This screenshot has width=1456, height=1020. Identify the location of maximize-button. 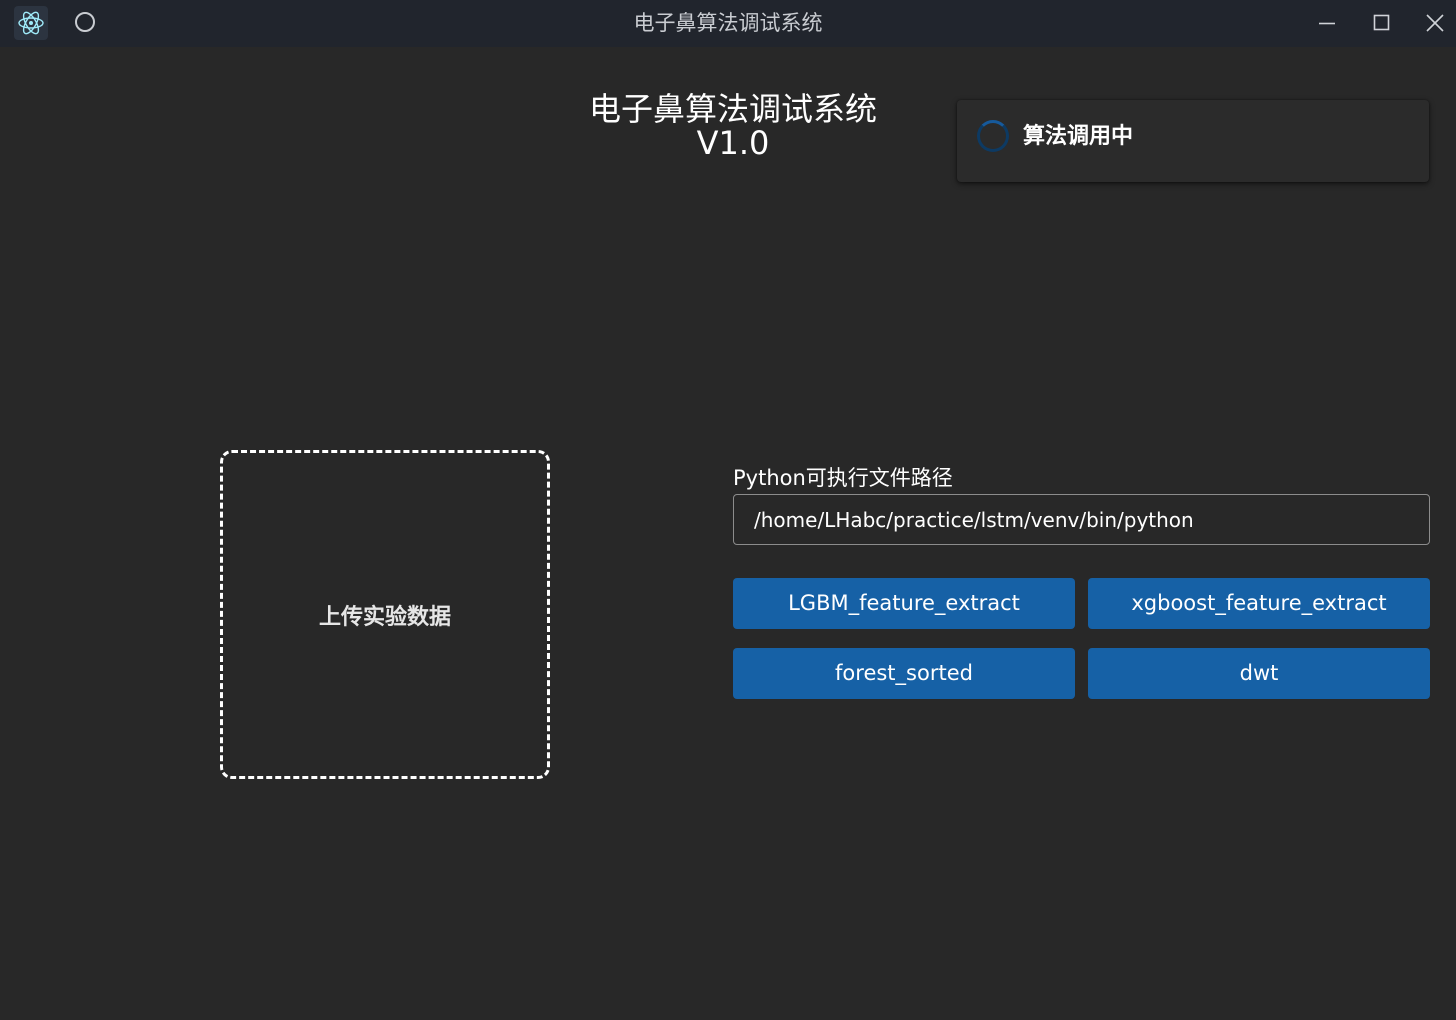
(1381, 23).